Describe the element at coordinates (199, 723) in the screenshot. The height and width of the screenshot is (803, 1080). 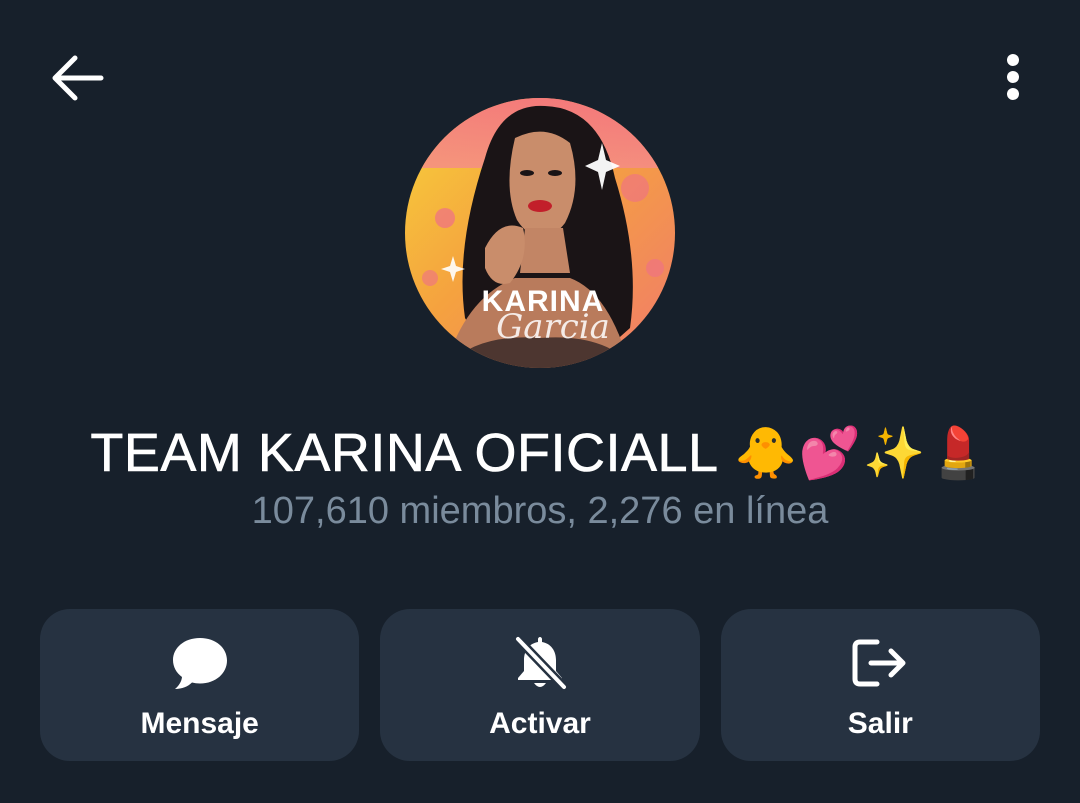
I see `message-button-label: Mensaje` at that location.